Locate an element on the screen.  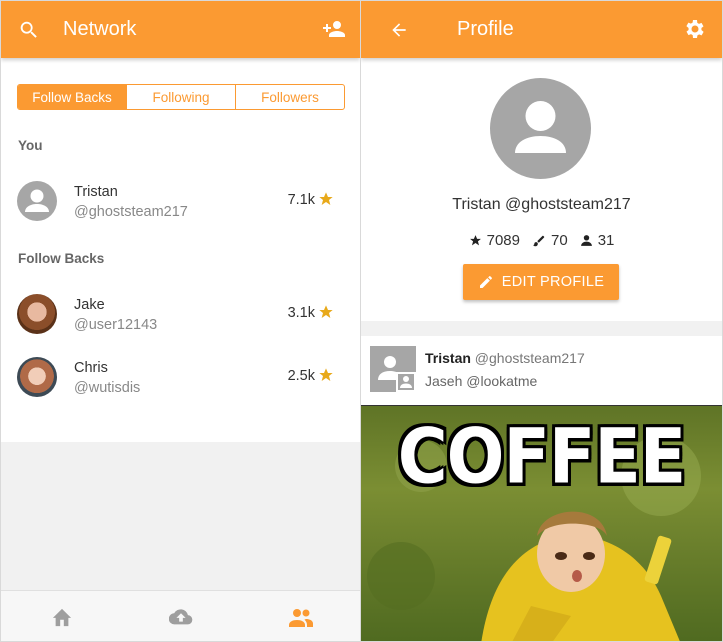
bottom-nav is located at coordinates (180, 615).